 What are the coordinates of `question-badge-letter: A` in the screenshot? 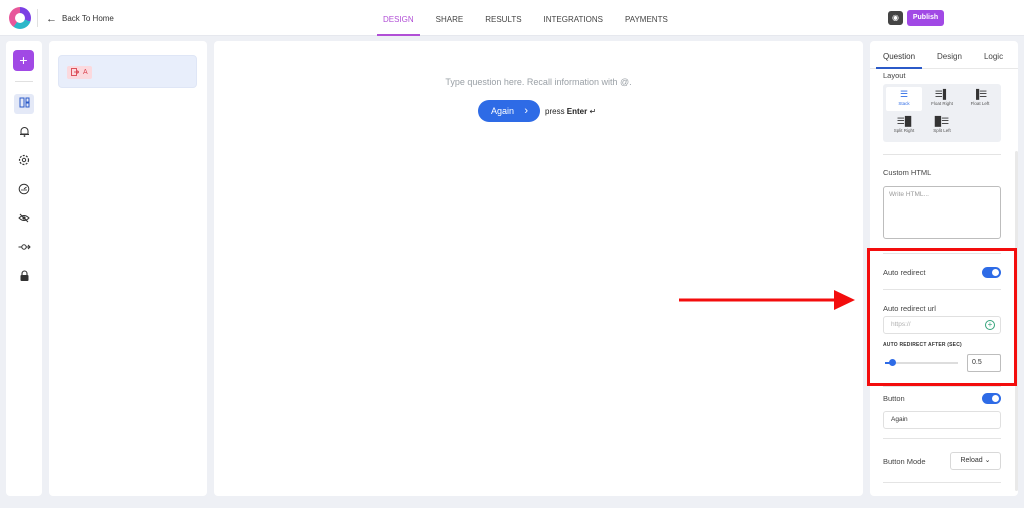 It's located at (85, 72).